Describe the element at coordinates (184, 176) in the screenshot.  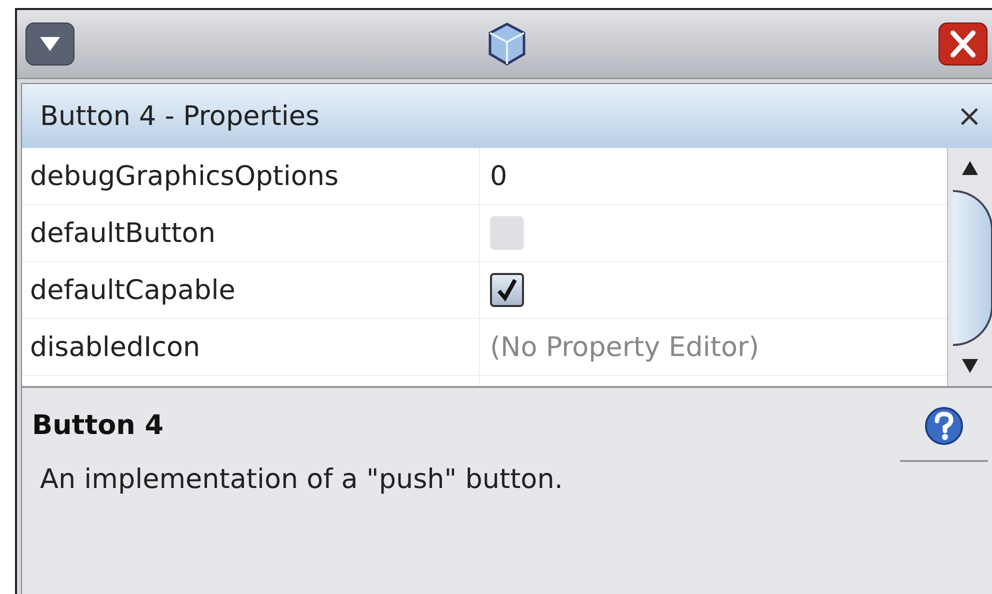
I see `property-name: debugGraphicsOptions` at that location.